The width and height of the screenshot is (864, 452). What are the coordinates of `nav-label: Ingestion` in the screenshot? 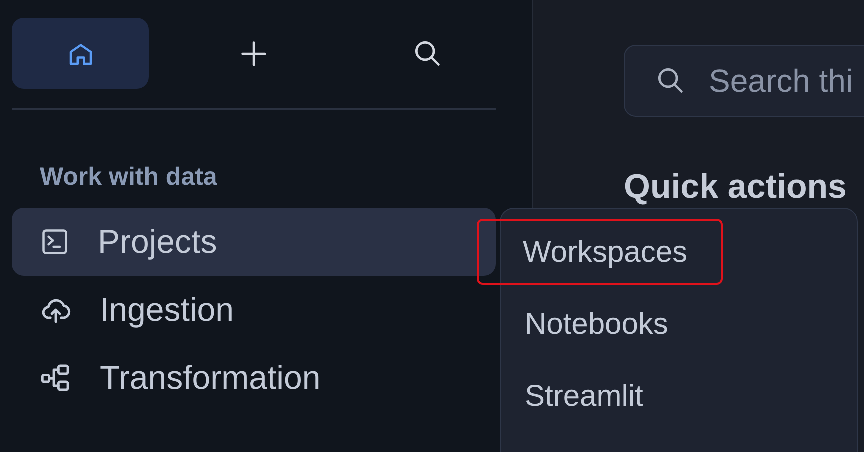 It's located at (167, 310).